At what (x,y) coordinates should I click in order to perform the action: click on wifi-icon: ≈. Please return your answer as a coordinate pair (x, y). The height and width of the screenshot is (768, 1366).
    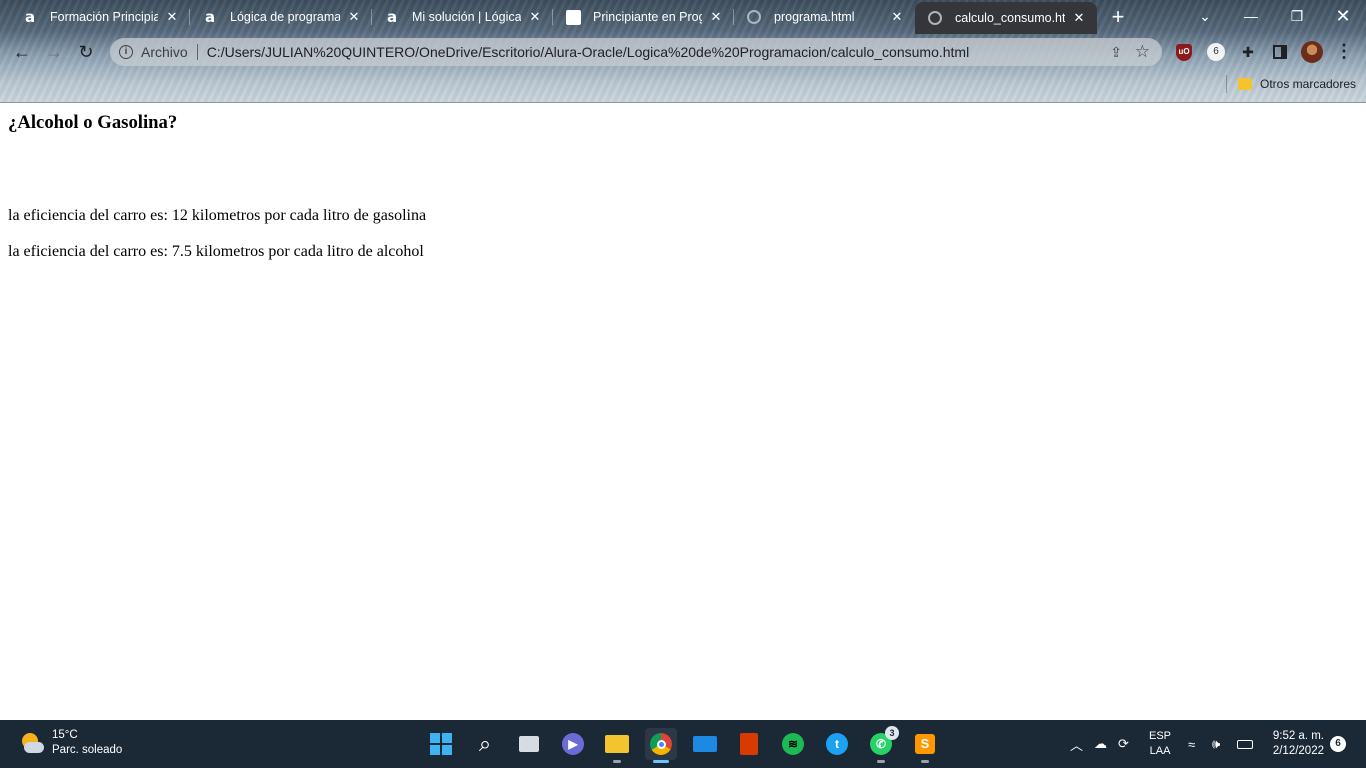
    Looking at the image, I should click on (1192, 744).